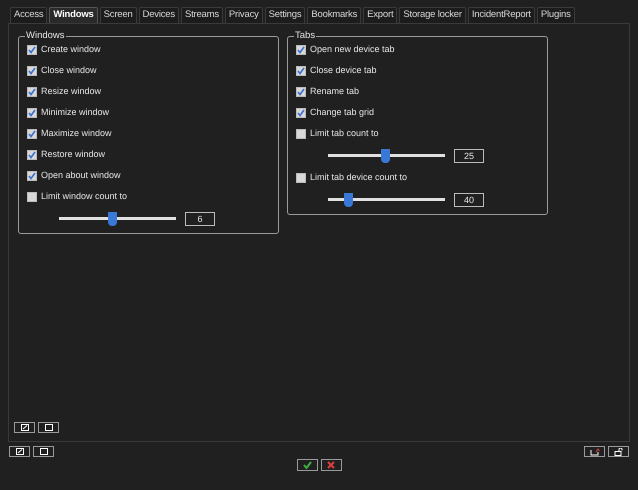 The image size is (638, 490). Describe the element at coordinates (148, 50) in the screenshot. I see `checkbox-option: Create window` at that location.